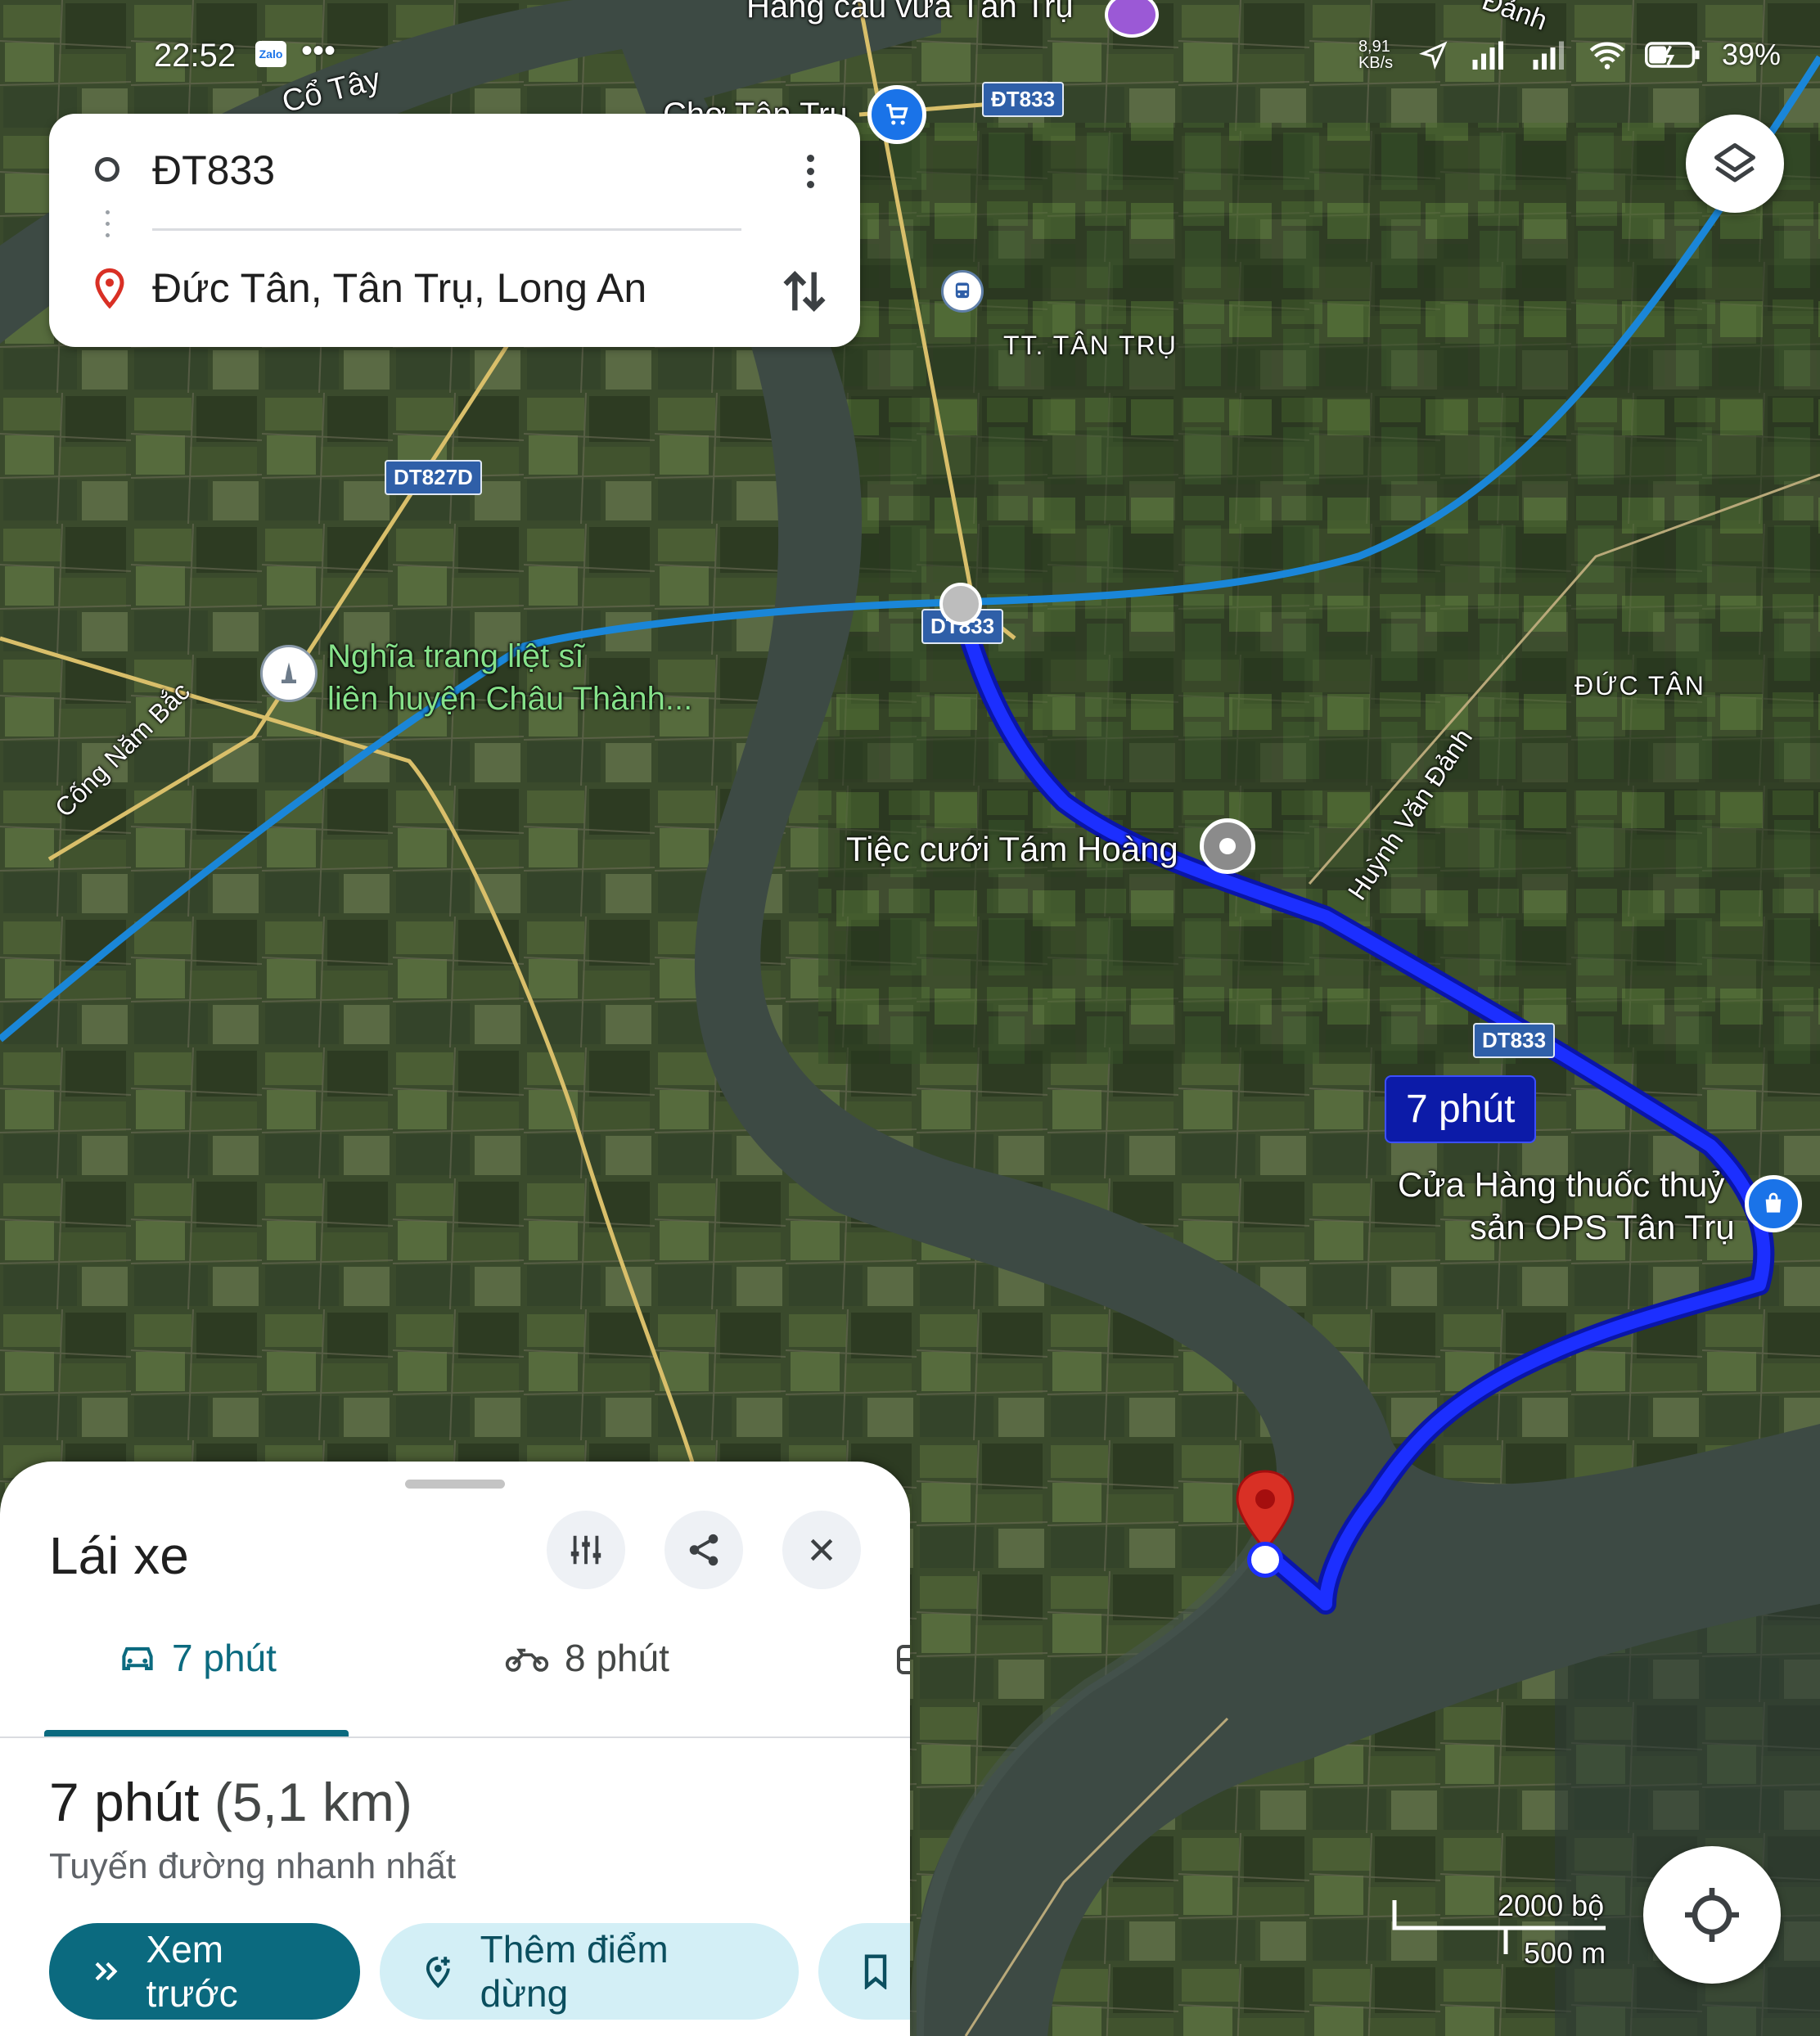 This screenshot has width=1820, height=2036. I want to click on tab-car: 7 phút, so click(198, 1658).